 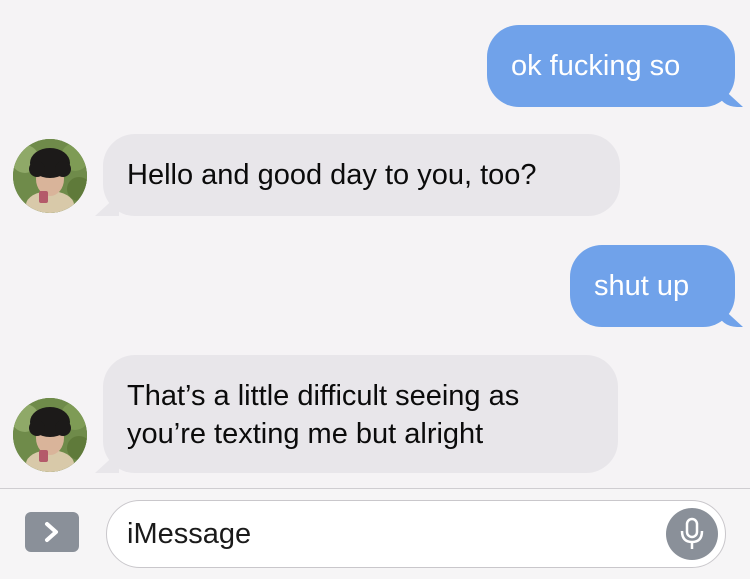 I want to click on message-text: shut up, so click(x=642, y=286).